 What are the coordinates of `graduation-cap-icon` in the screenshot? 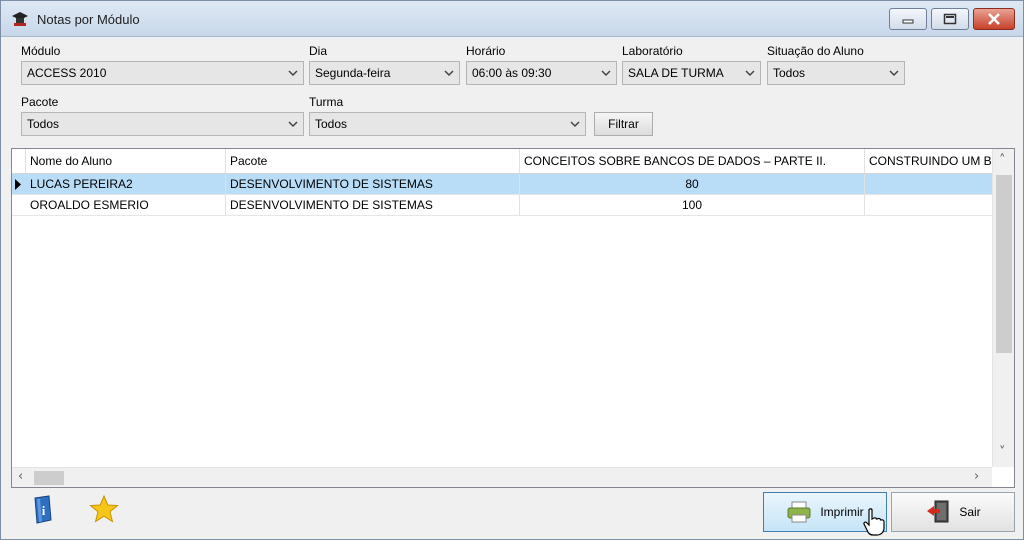 It's located at (20, 19).